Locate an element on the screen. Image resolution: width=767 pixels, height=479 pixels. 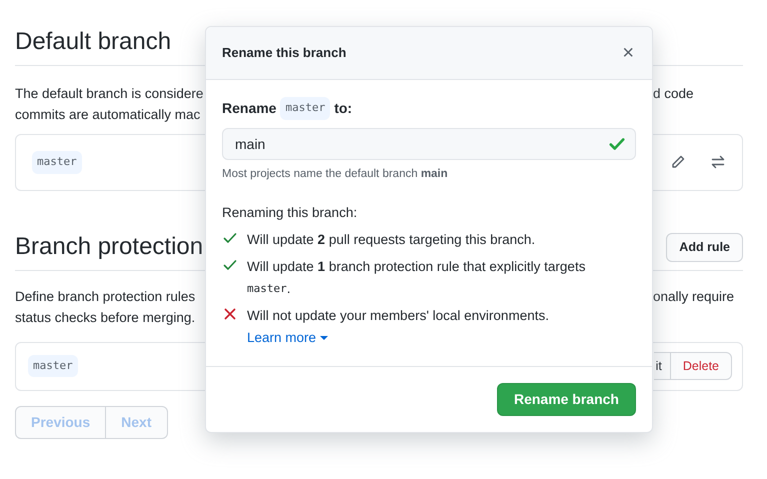
hint-text: Most projects name the default branch main is located at coordinates (335, 174).